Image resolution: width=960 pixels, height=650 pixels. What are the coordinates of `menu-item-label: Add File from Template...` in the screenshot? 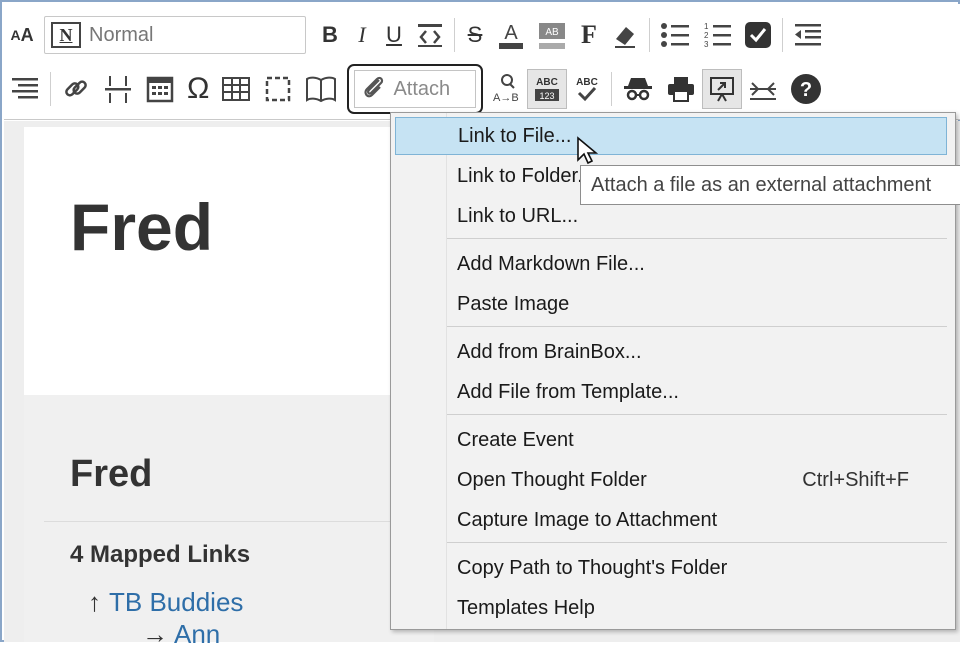 It's located at (568, 391).